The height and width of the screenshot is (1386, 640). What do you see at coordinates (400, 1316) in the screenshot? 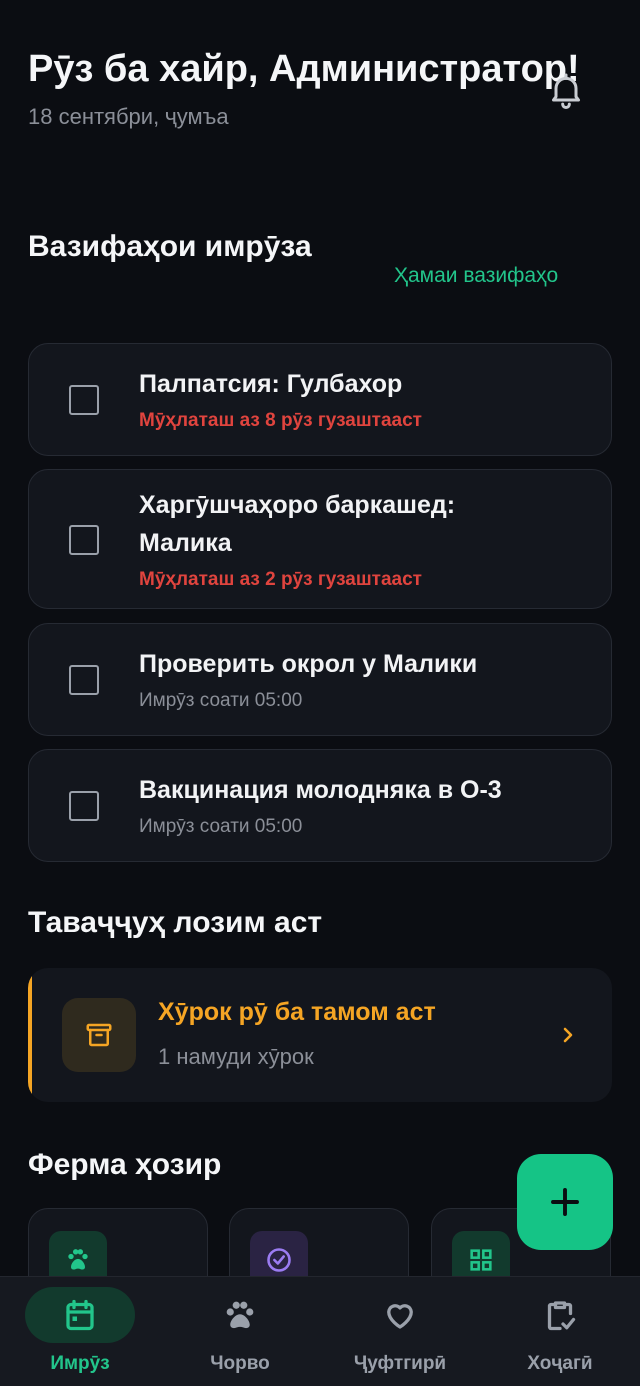
I see `heart-icon` at bounding box center [400, 1316].